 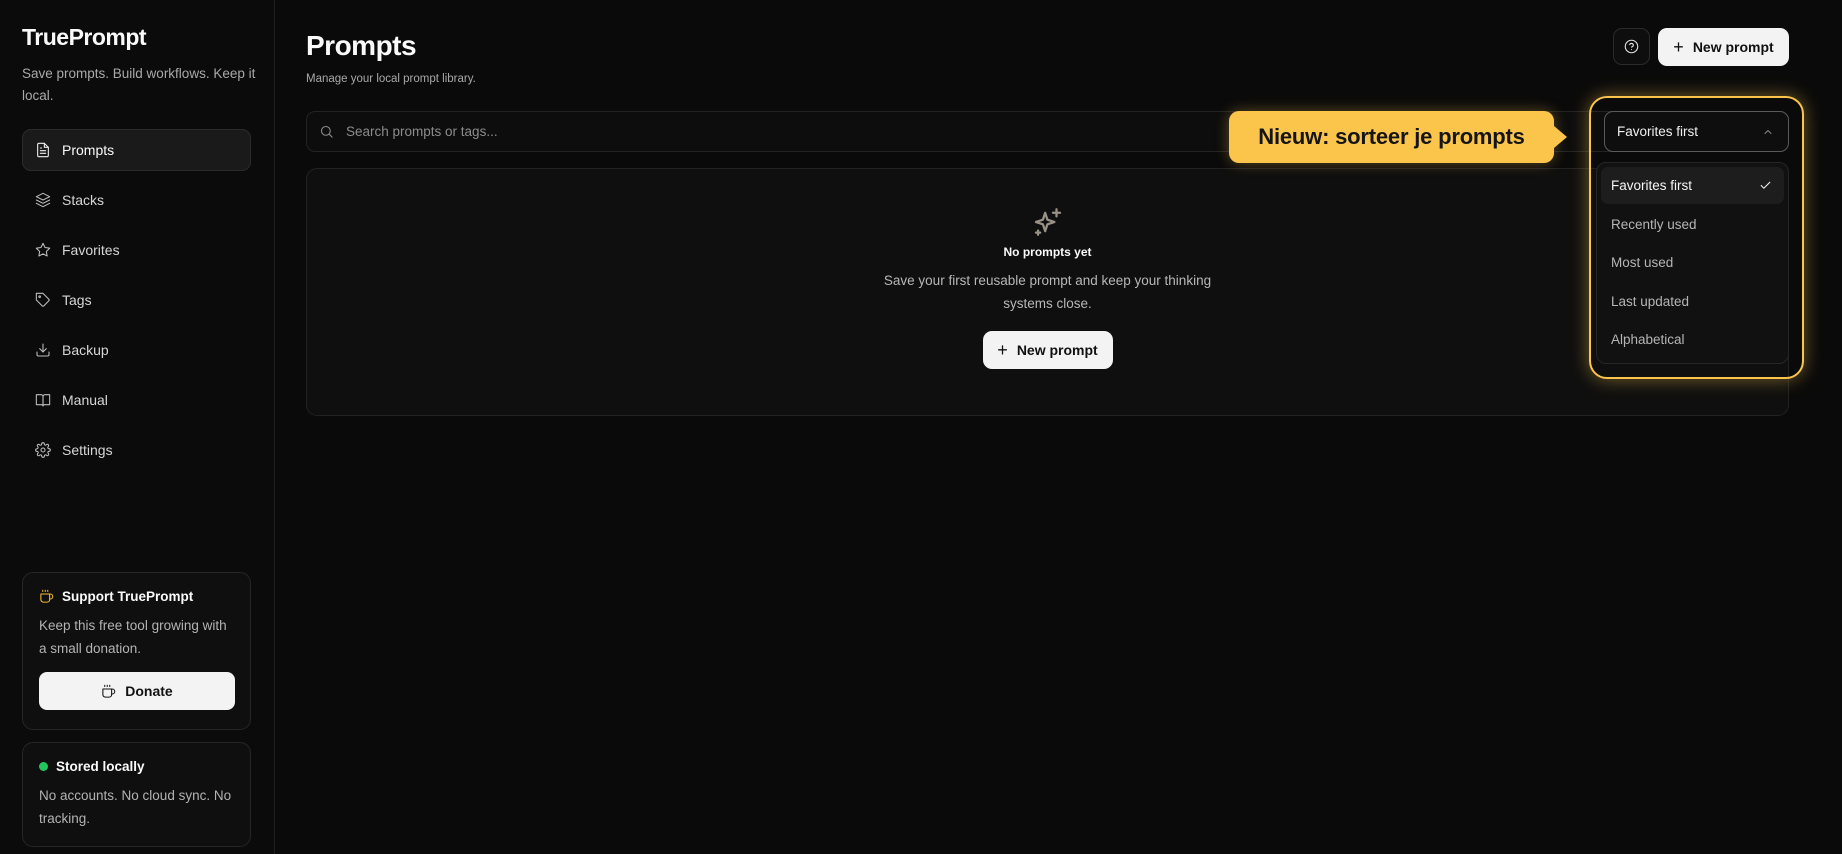 What do you see at coordinates (128, 596) in the screenshot?
I see `support-title: Support TruePrompt` at bounding box center [128, 596].